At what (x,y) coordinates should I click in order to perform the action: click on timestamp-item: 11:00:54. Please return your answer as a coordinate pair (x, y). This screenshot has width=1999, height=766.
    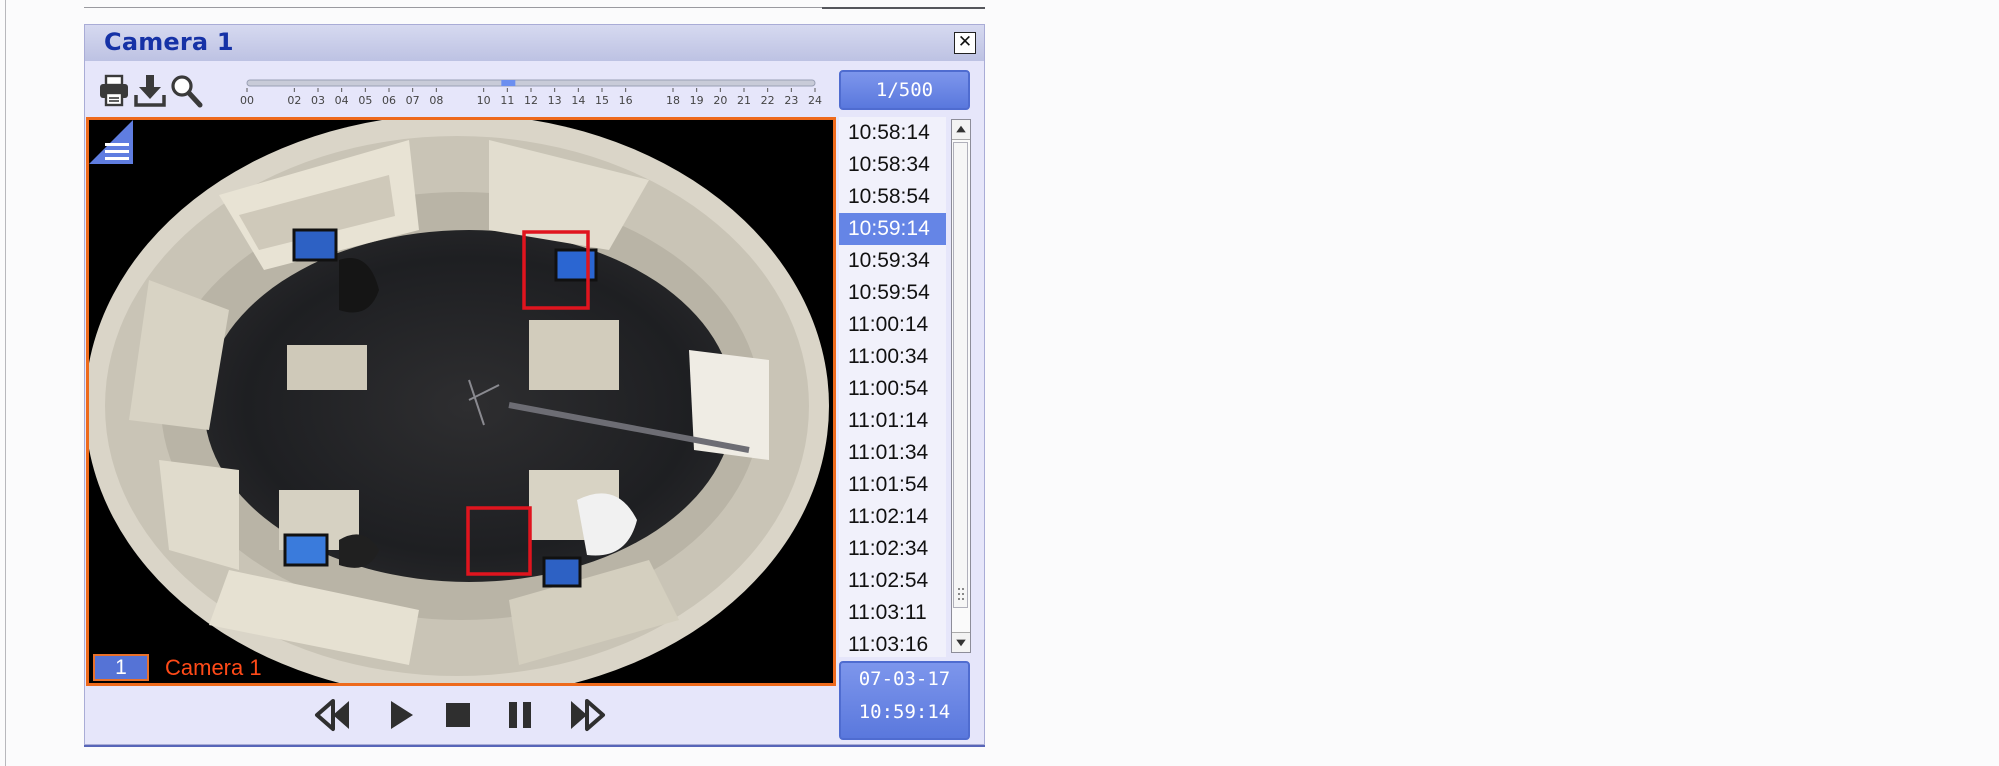
    Looking at the image, I should click on (892, 389).